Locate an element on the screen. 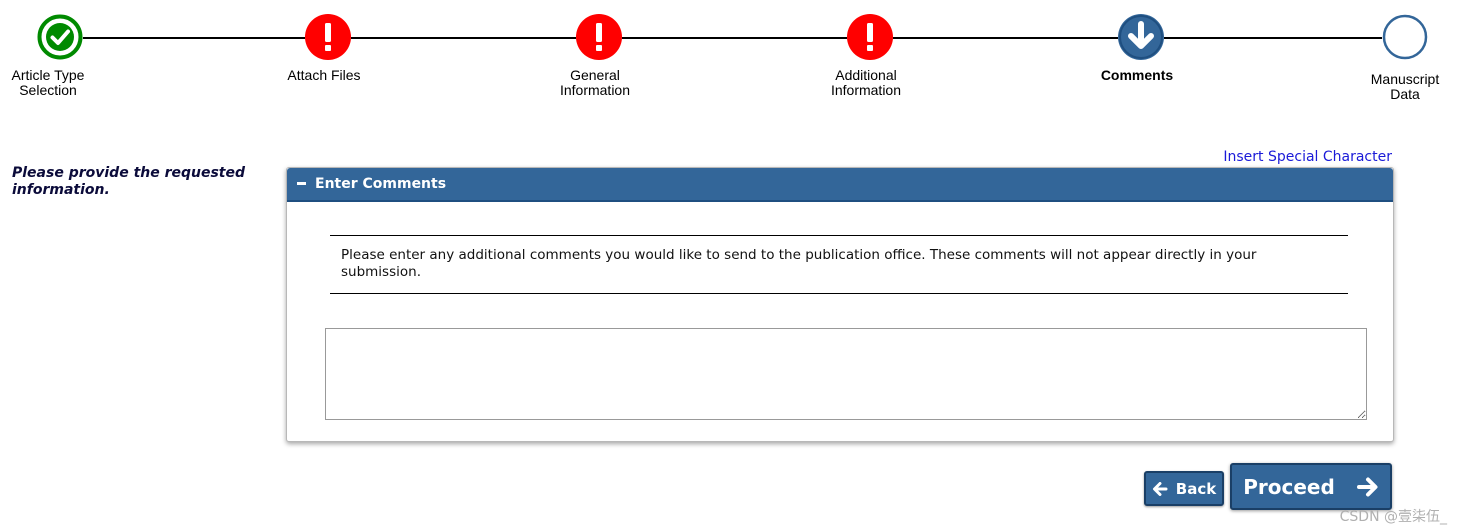 This screenshot has width=1461, height=532. arrow-right-icon is located at coordinates (1367, 486).